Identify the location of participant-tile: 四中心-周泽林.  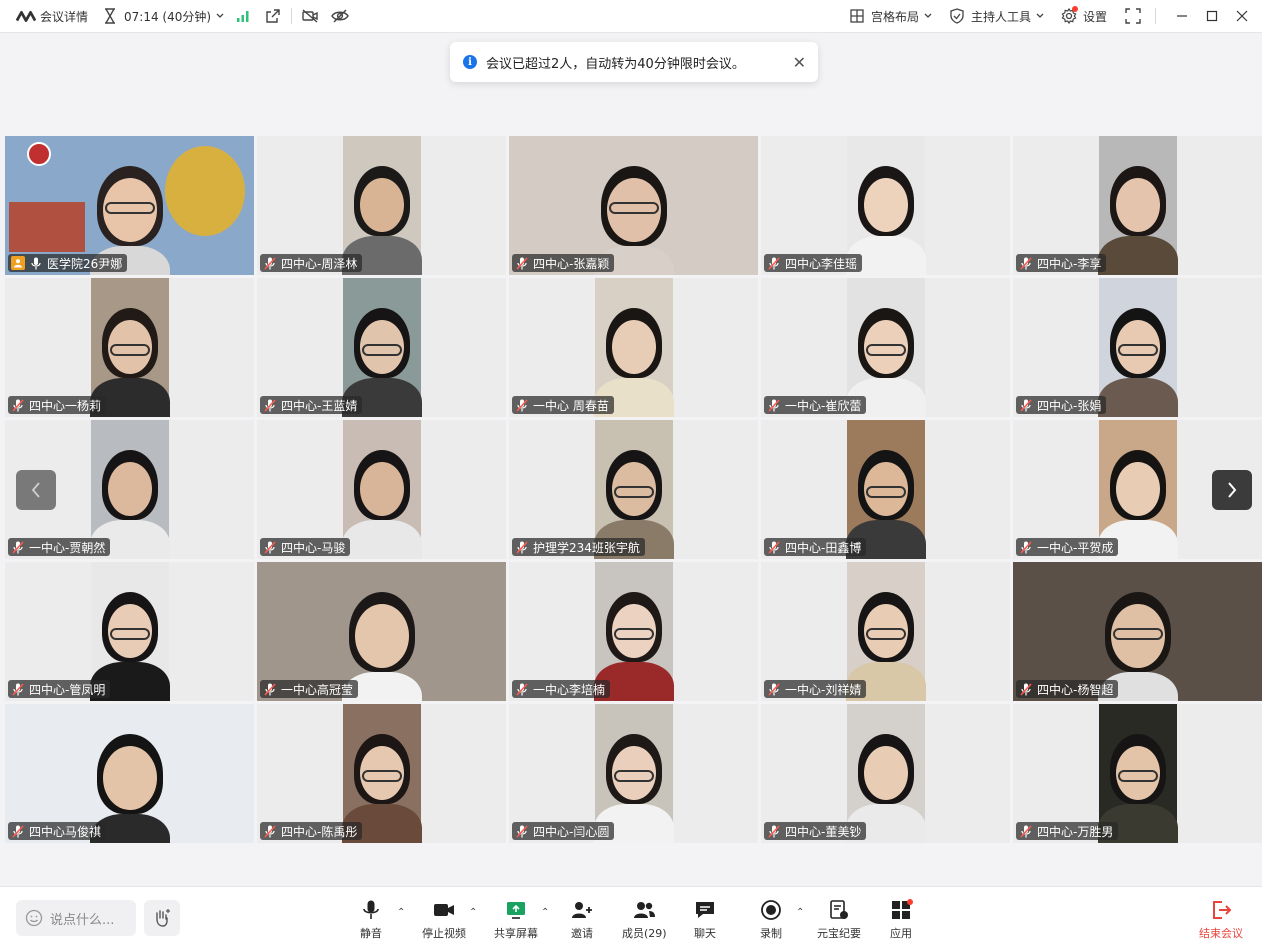
(381, 205).